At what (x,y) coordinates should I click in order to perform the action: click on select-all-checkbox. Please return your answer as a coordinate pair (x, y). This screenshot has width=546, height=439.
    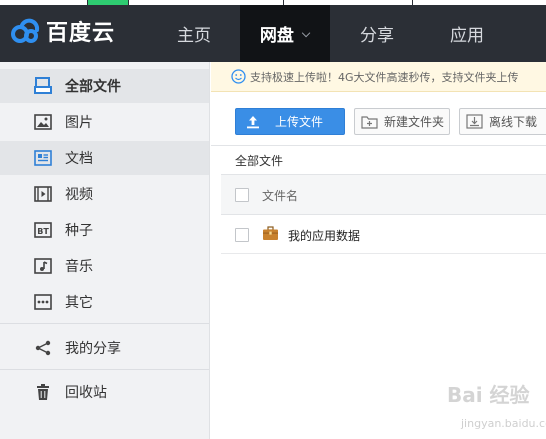
    Looking at the image, I should click on (242, 195).